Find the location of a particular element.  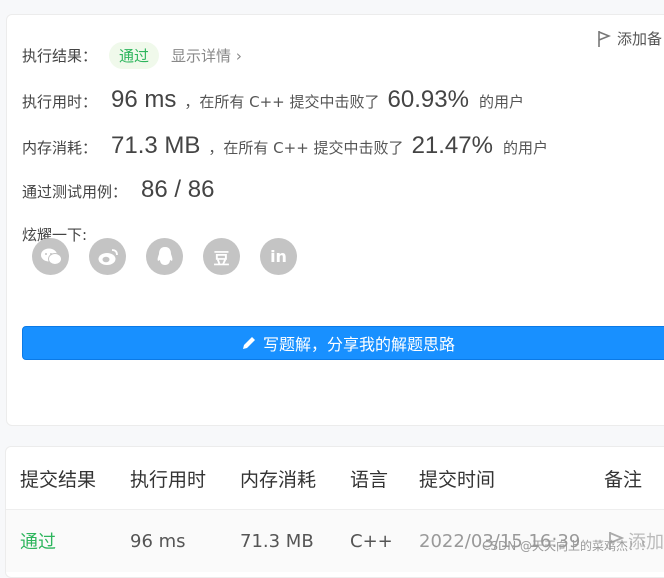

add-note-button: 添加备 is located at coordinates (629, 38).